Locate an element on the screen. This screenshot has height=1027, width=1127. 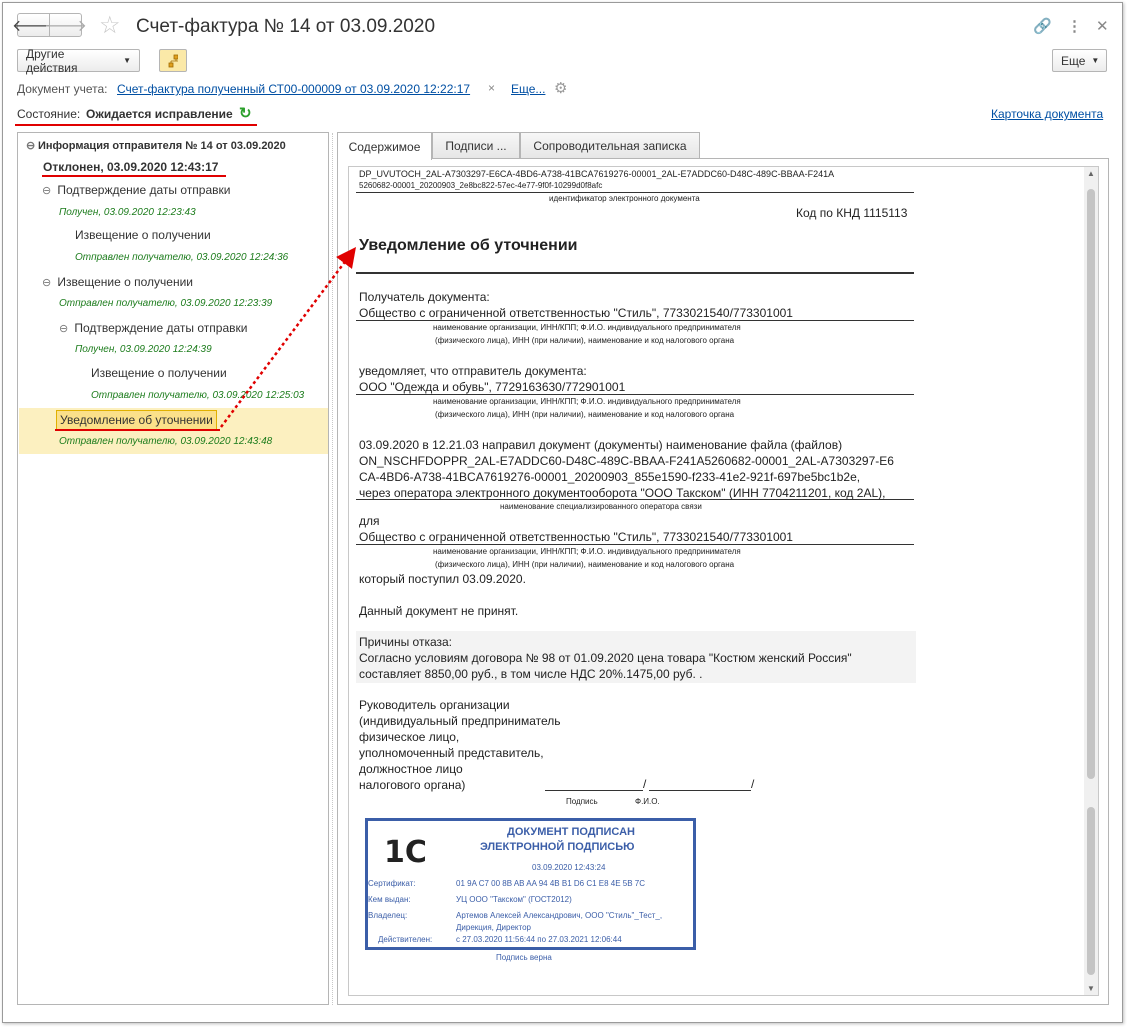
state-underline-highlight is located at coordinates (136, 125).